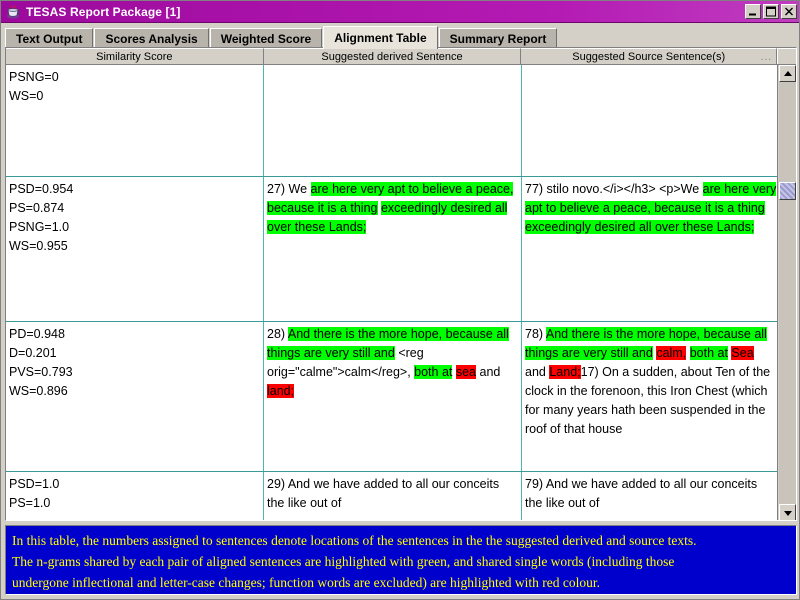 This screenshot has width=800, height=600. What do you see at coordinates (33, 353) in the screenshot?
I see `score-value: D=0.201` at bounding box center [33, 353].